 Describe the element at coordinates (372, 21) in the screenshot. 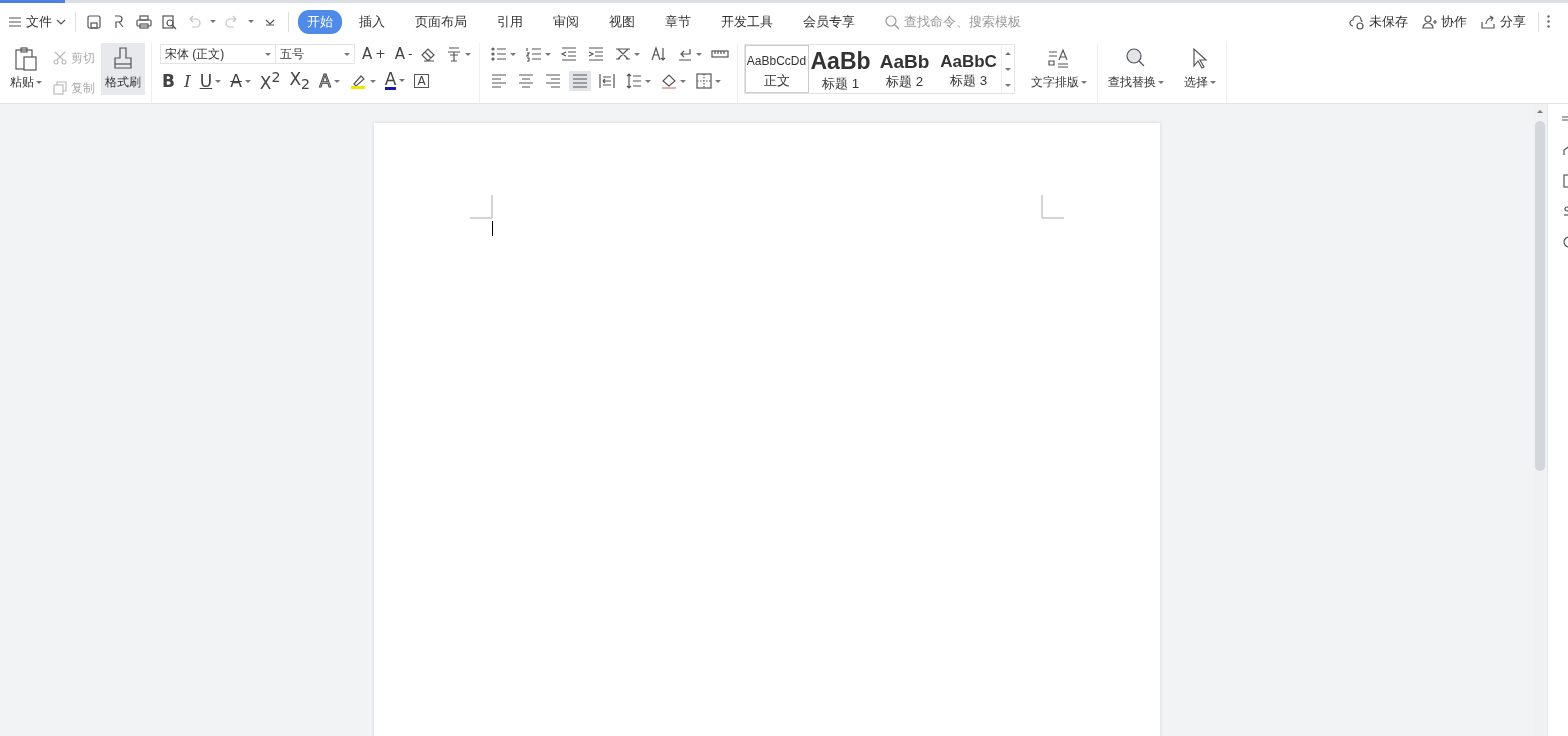

I see `ribbon-tab: 插入` at that location.